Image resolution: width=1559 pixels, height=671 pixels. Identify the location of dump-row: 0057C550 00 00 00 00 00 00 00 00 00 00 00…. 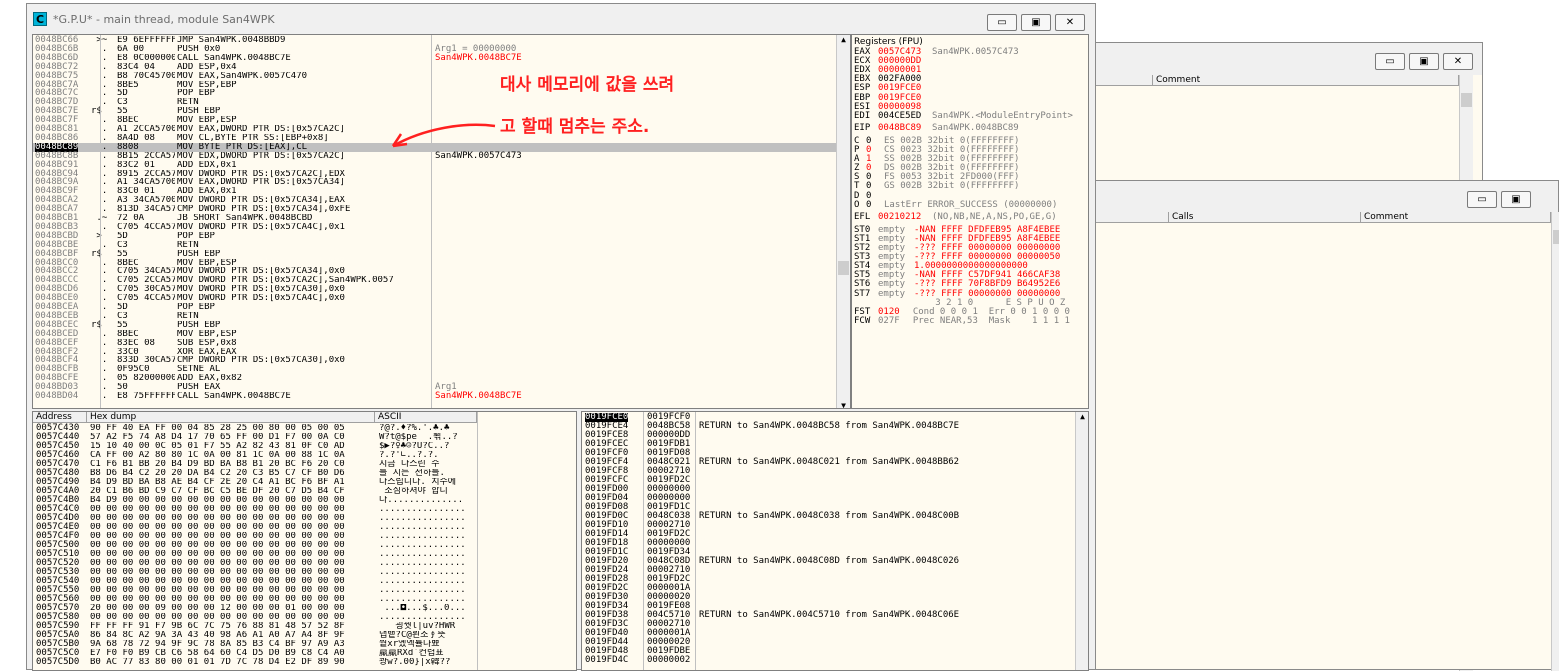
(255, 590).